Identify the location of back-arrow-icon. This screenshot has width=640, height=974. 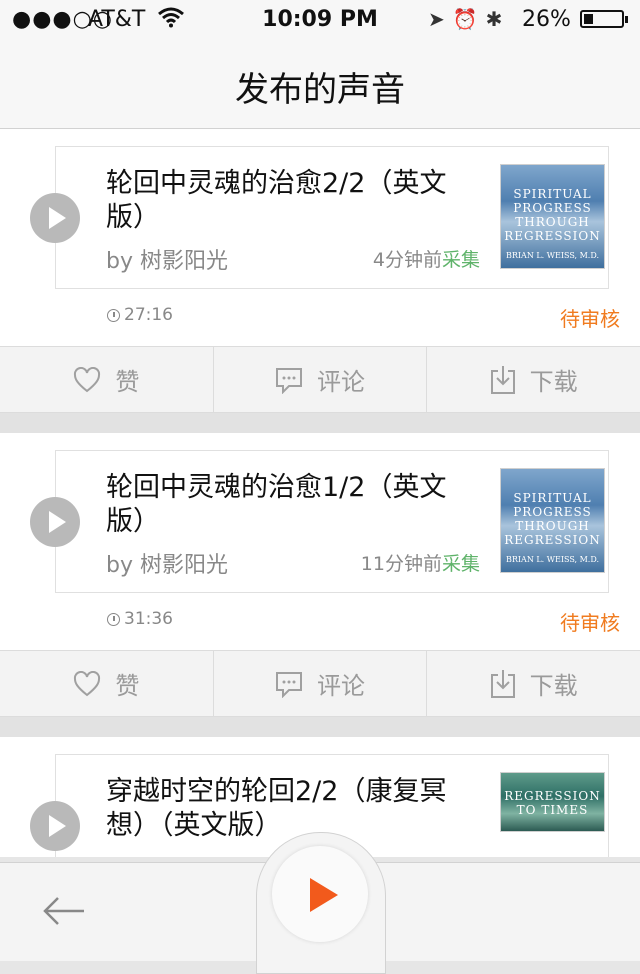
(63, 911).